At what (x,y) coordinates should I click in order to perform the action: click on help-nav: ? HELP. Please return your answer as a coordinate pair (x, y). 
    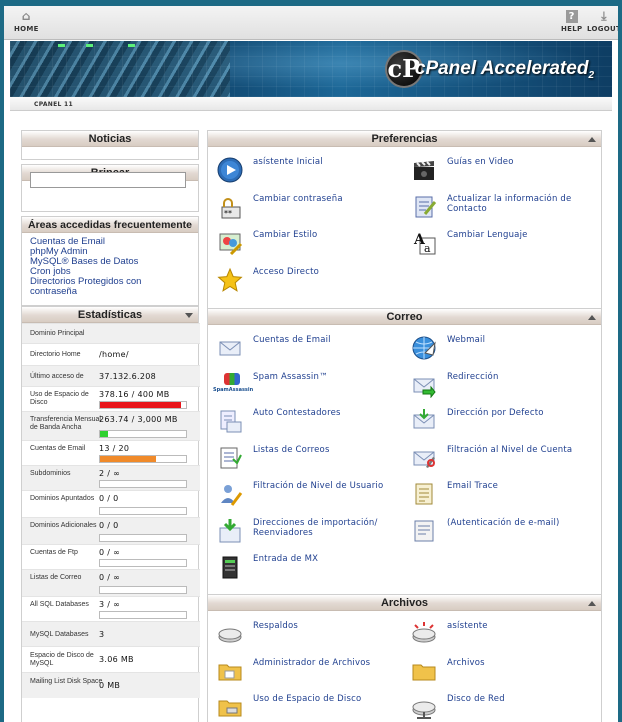
    Looking at the image, I should click on (571, 21).